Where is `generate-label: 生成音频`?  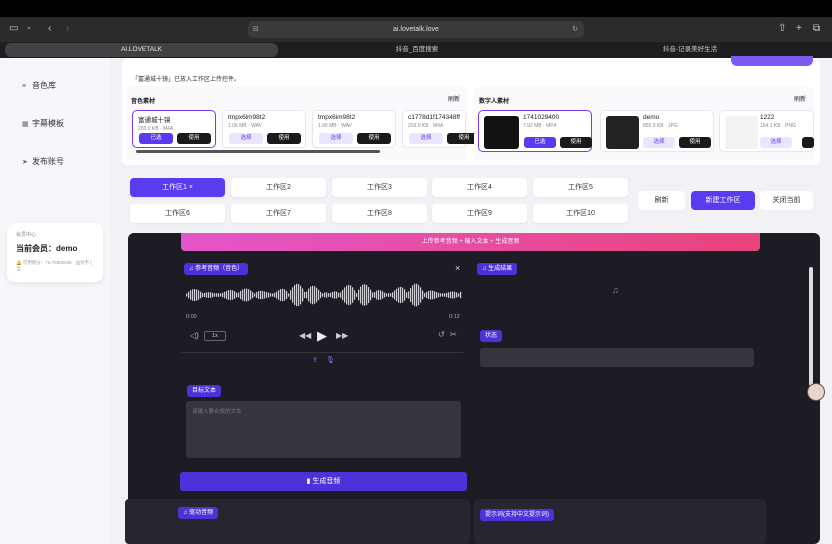 generate-label: 生成音频 is located at coordinates (326, 481).